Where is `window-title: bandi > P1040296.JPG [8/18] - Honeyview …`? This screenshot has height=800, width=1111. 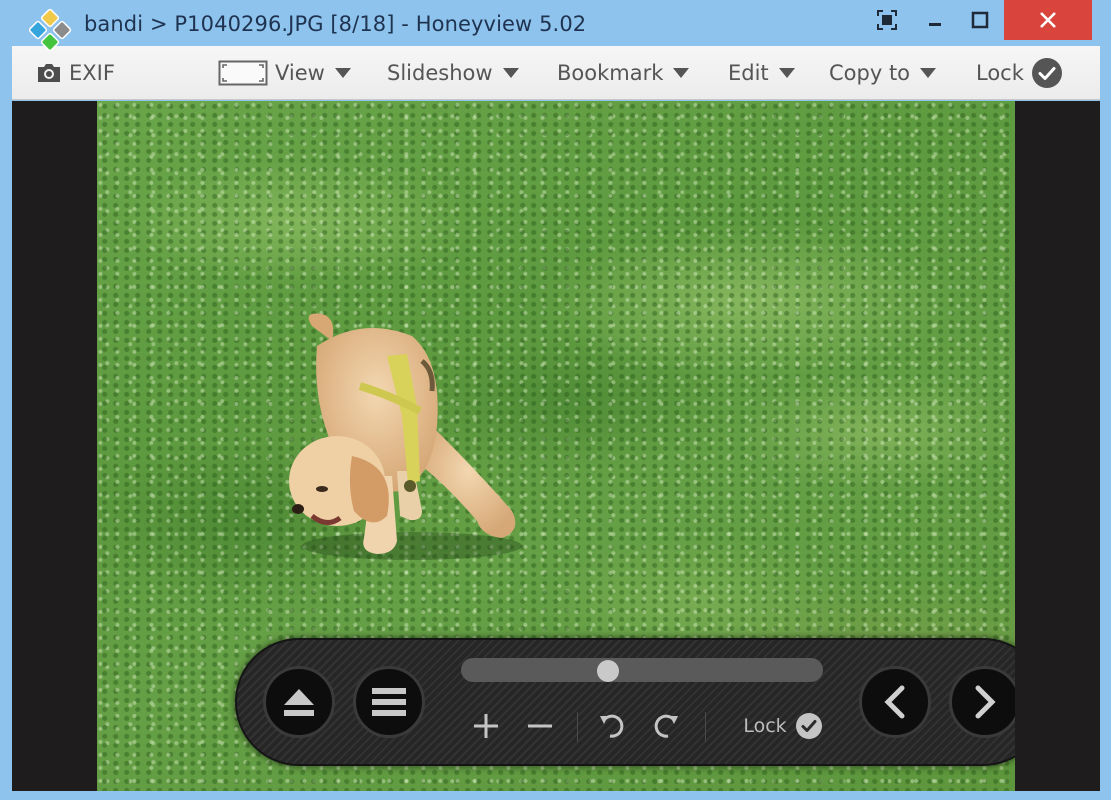 window-title: bandi > P1040296.JPG [8/18] - Honeyview … is located at coordinates (335, 24).